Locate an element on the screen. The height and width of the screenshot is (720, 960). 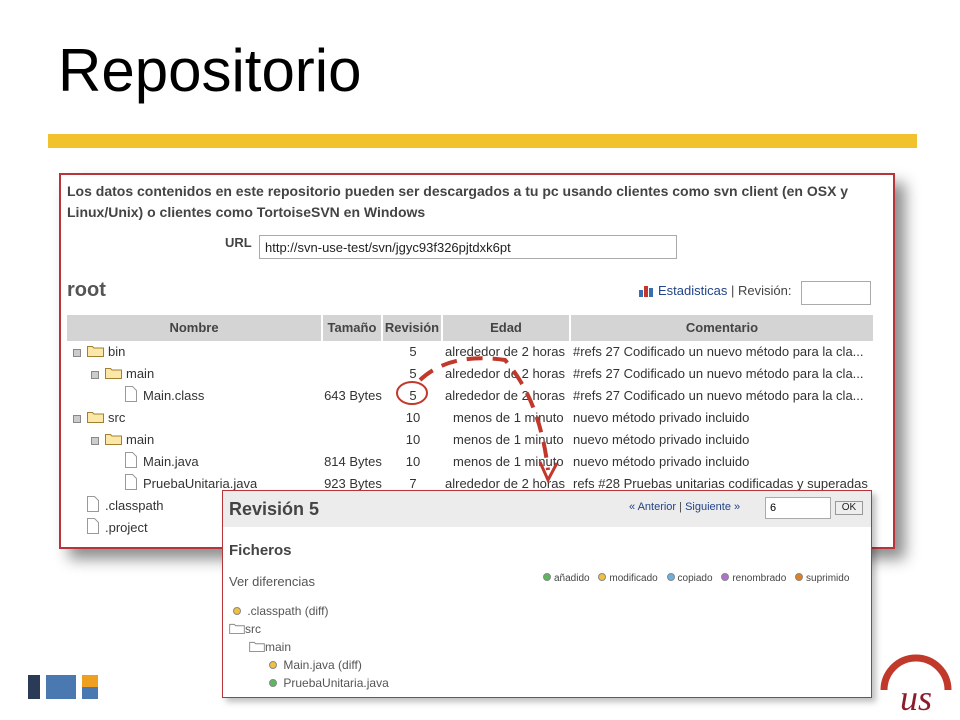
changed-file: .classpath (diff) is located at coordinates (281, 611).